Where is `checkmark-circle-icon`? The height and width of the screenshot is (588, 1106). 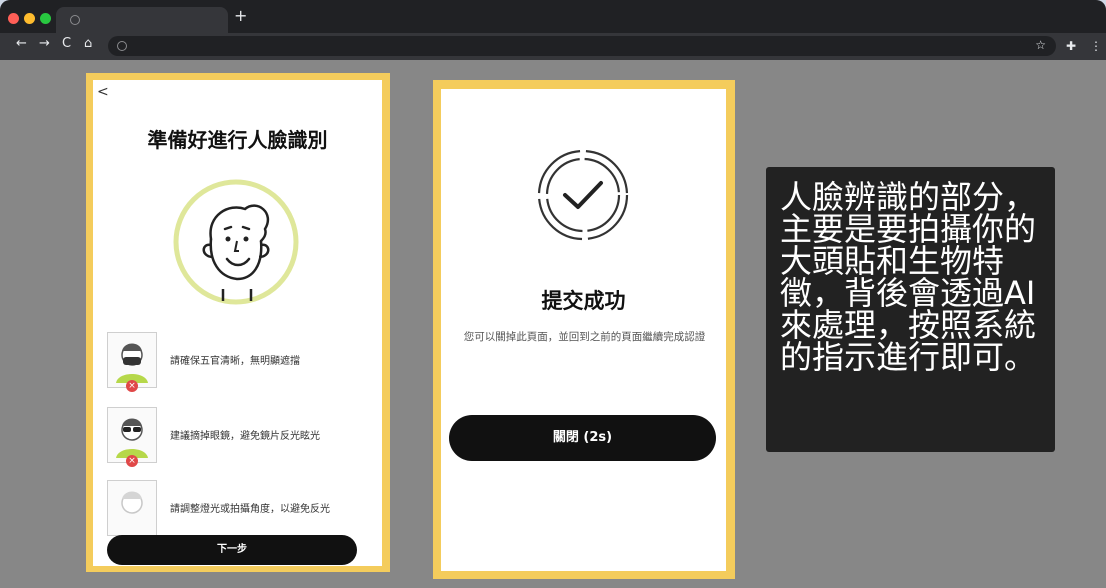 checkmark-circle-icon is located at coordinates (583, 195).